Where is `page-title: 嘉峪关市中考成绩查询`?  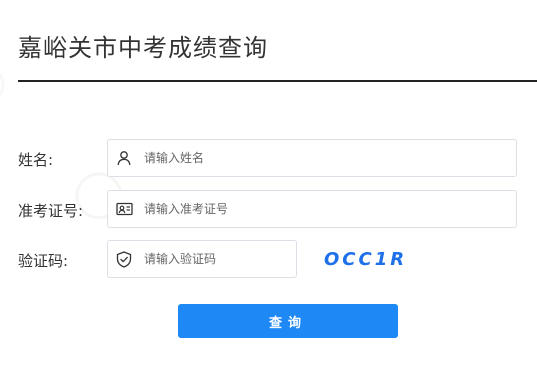 page-title: 嘉峪关市中考成绩查询 is located at coordinates (143, 48).